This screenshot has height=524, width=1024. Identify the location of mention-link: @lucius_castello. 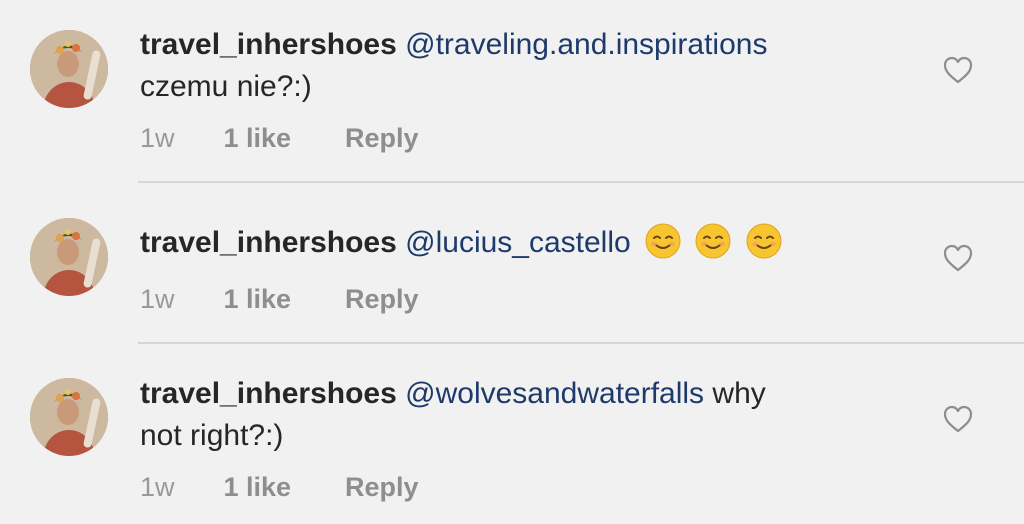
(518, 242).